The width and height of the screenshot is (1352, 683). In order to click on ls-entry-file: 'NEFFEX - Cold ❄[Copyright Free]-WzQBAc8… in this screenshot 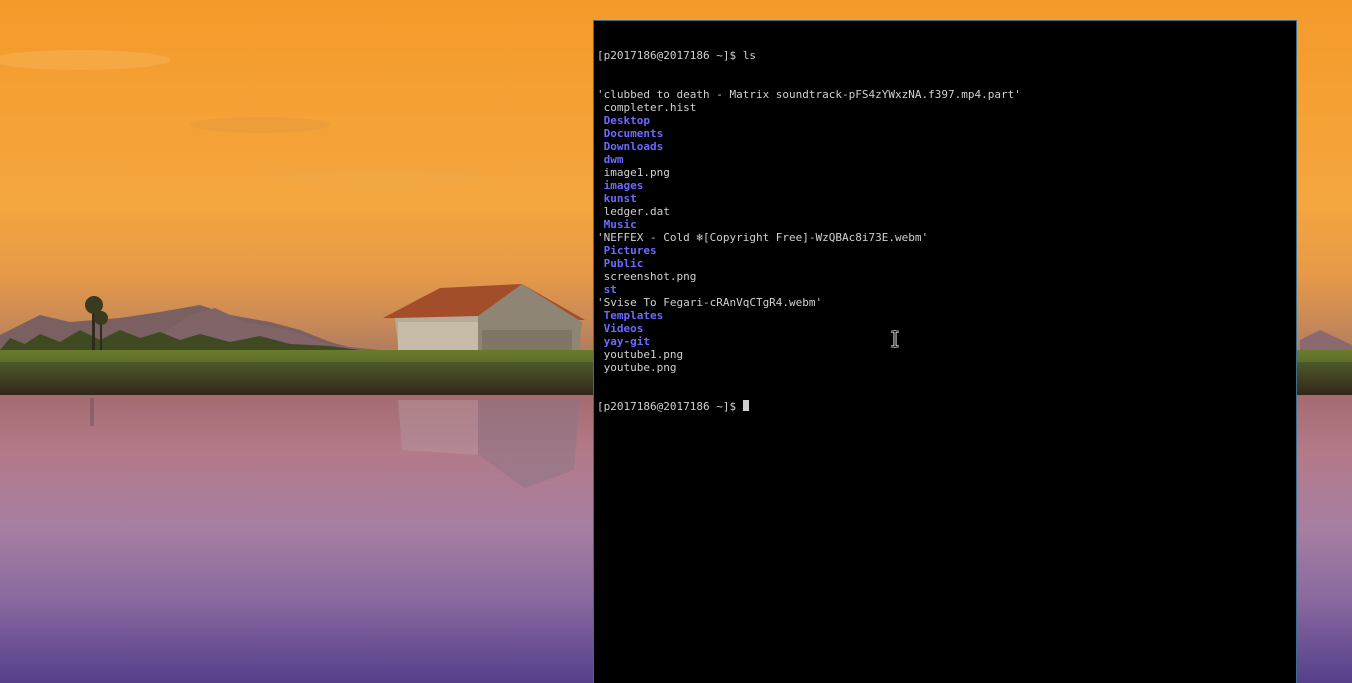, I will do `click(763, 237)`.